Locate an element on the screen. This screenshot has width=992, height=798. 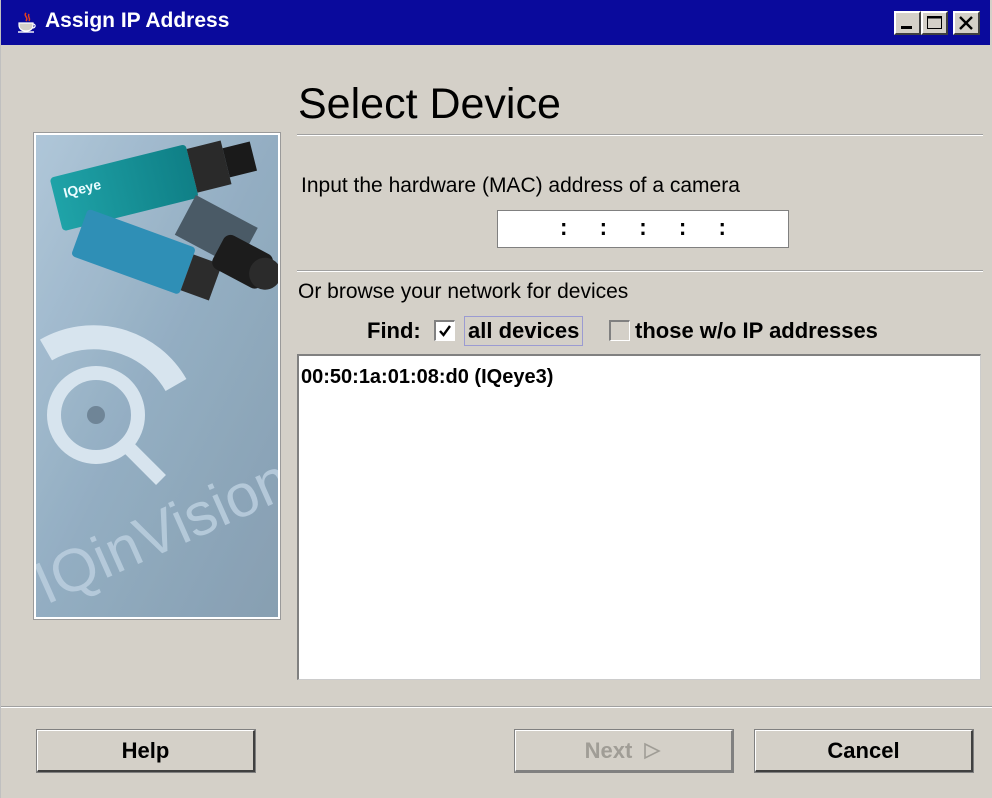
close-icon is located at coordinates (966, 23).